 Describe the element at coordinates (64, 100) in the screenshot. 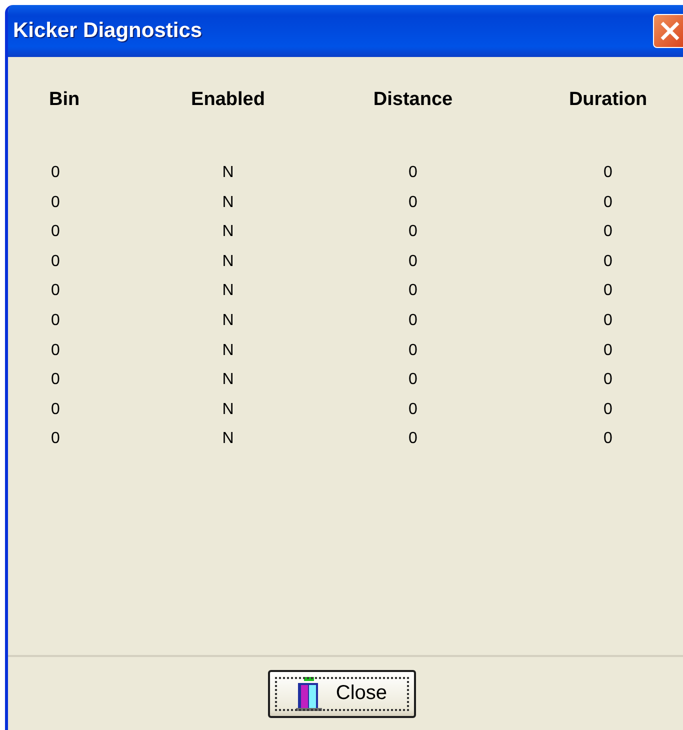

I see `column-header: Bin` at that location.